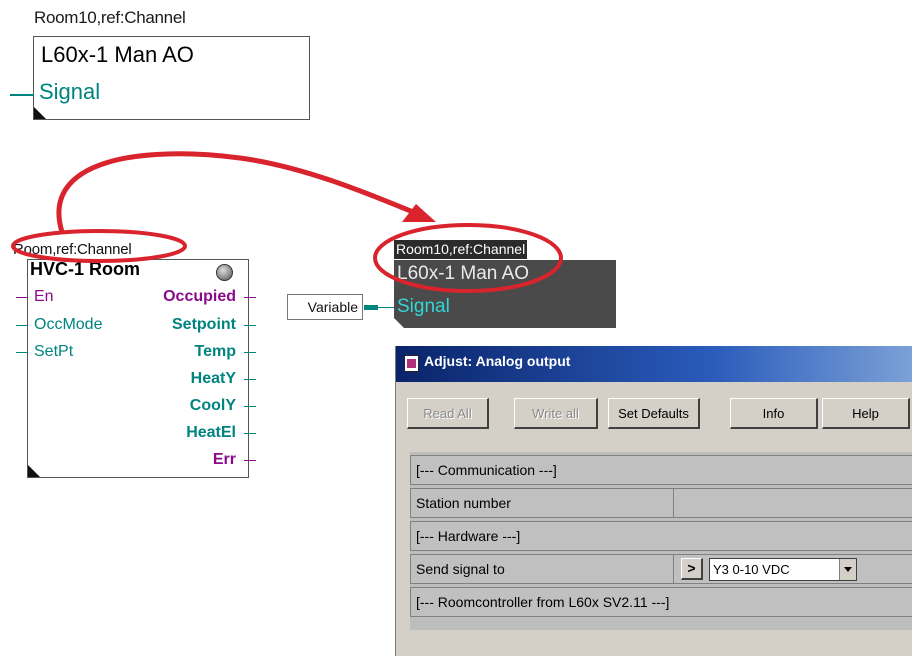  What do you see at coordinates (661, 503) in the screenshot?
I see `param-row-station-number: Station number` at bounding box center [661, 503].